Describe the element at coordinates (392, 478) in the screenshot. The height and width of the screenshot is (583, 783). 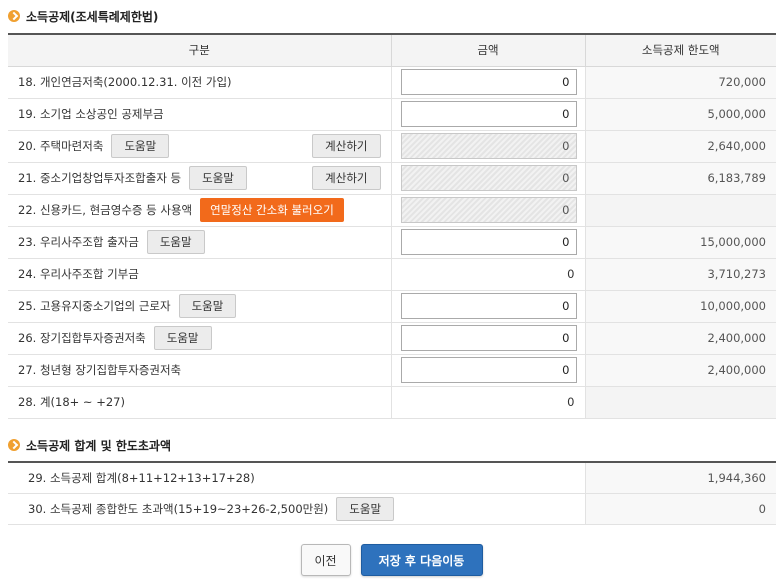
I see `table-row: 29. 소득공제 합계(8+11+12+13+17+28) 1,944,360` at that location.